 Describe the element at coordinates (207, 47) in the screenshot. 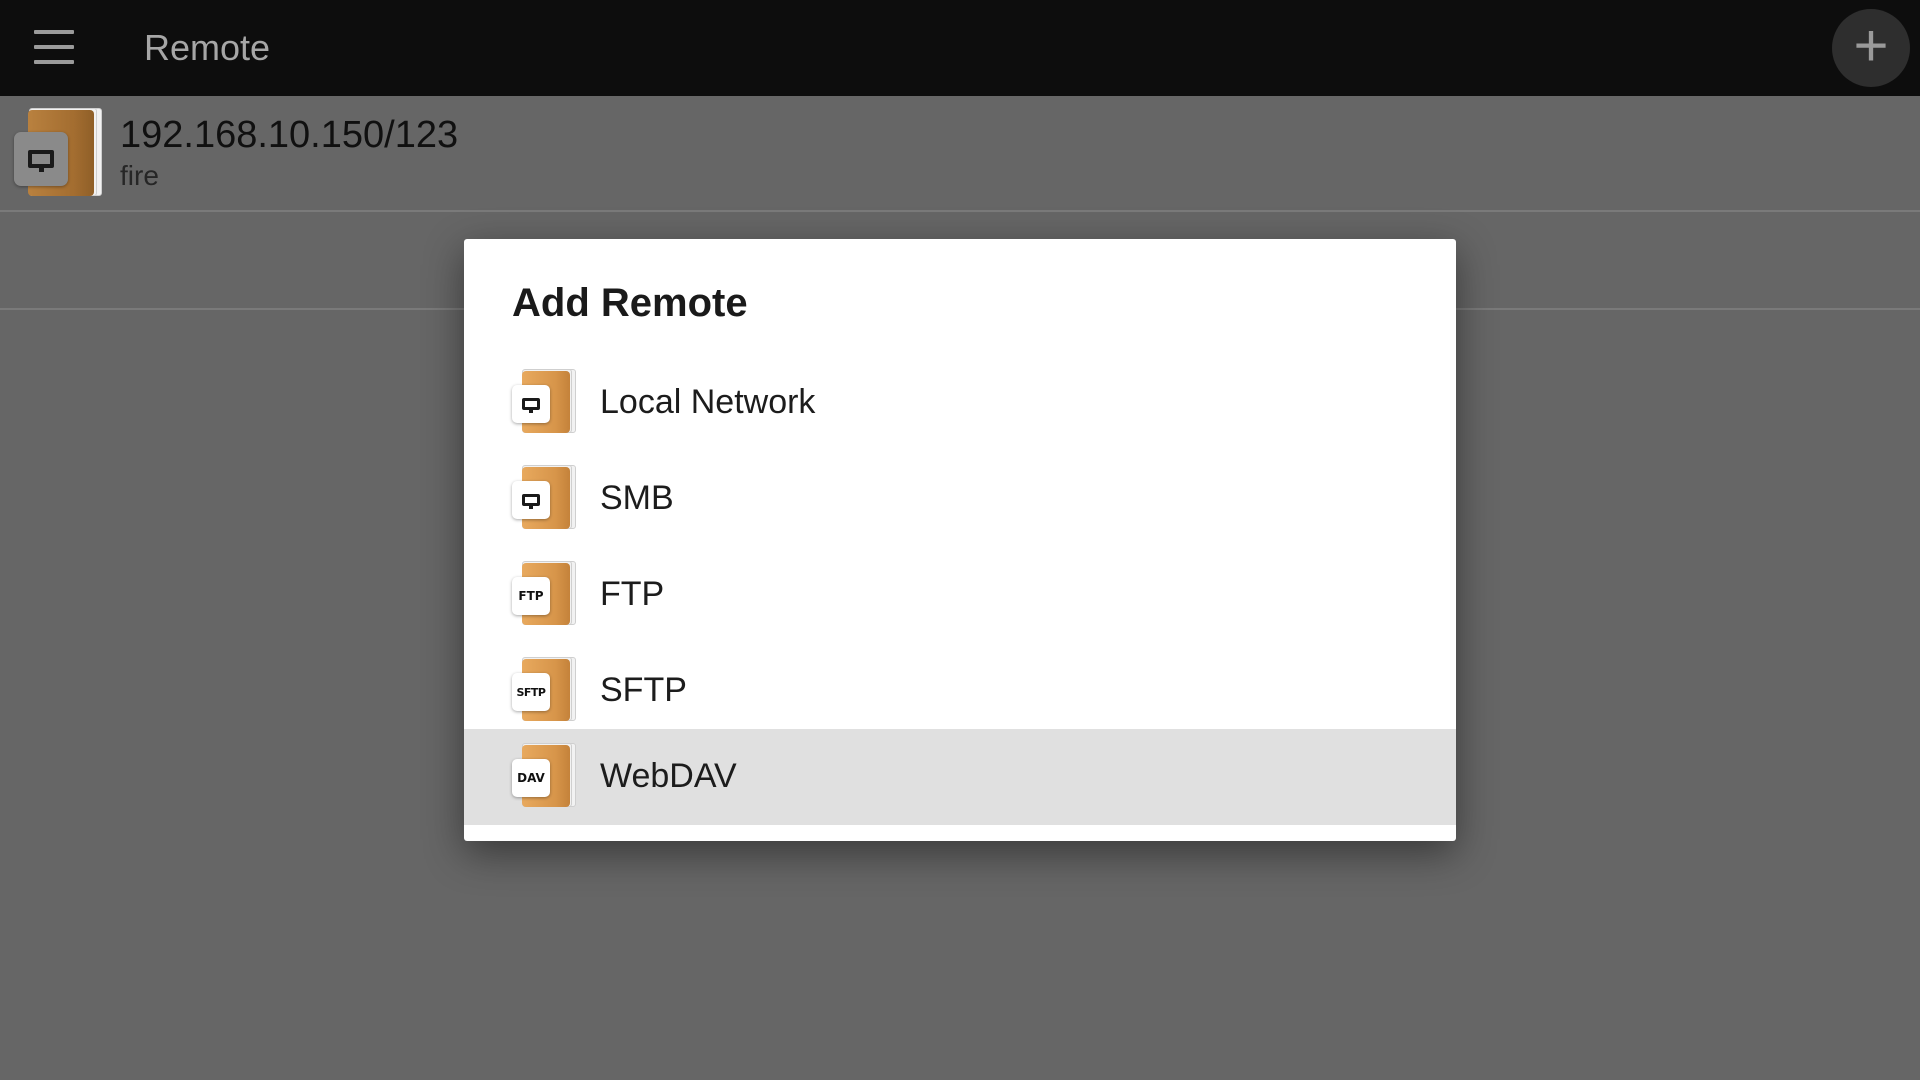

I see `page-title: Remote` at that location.